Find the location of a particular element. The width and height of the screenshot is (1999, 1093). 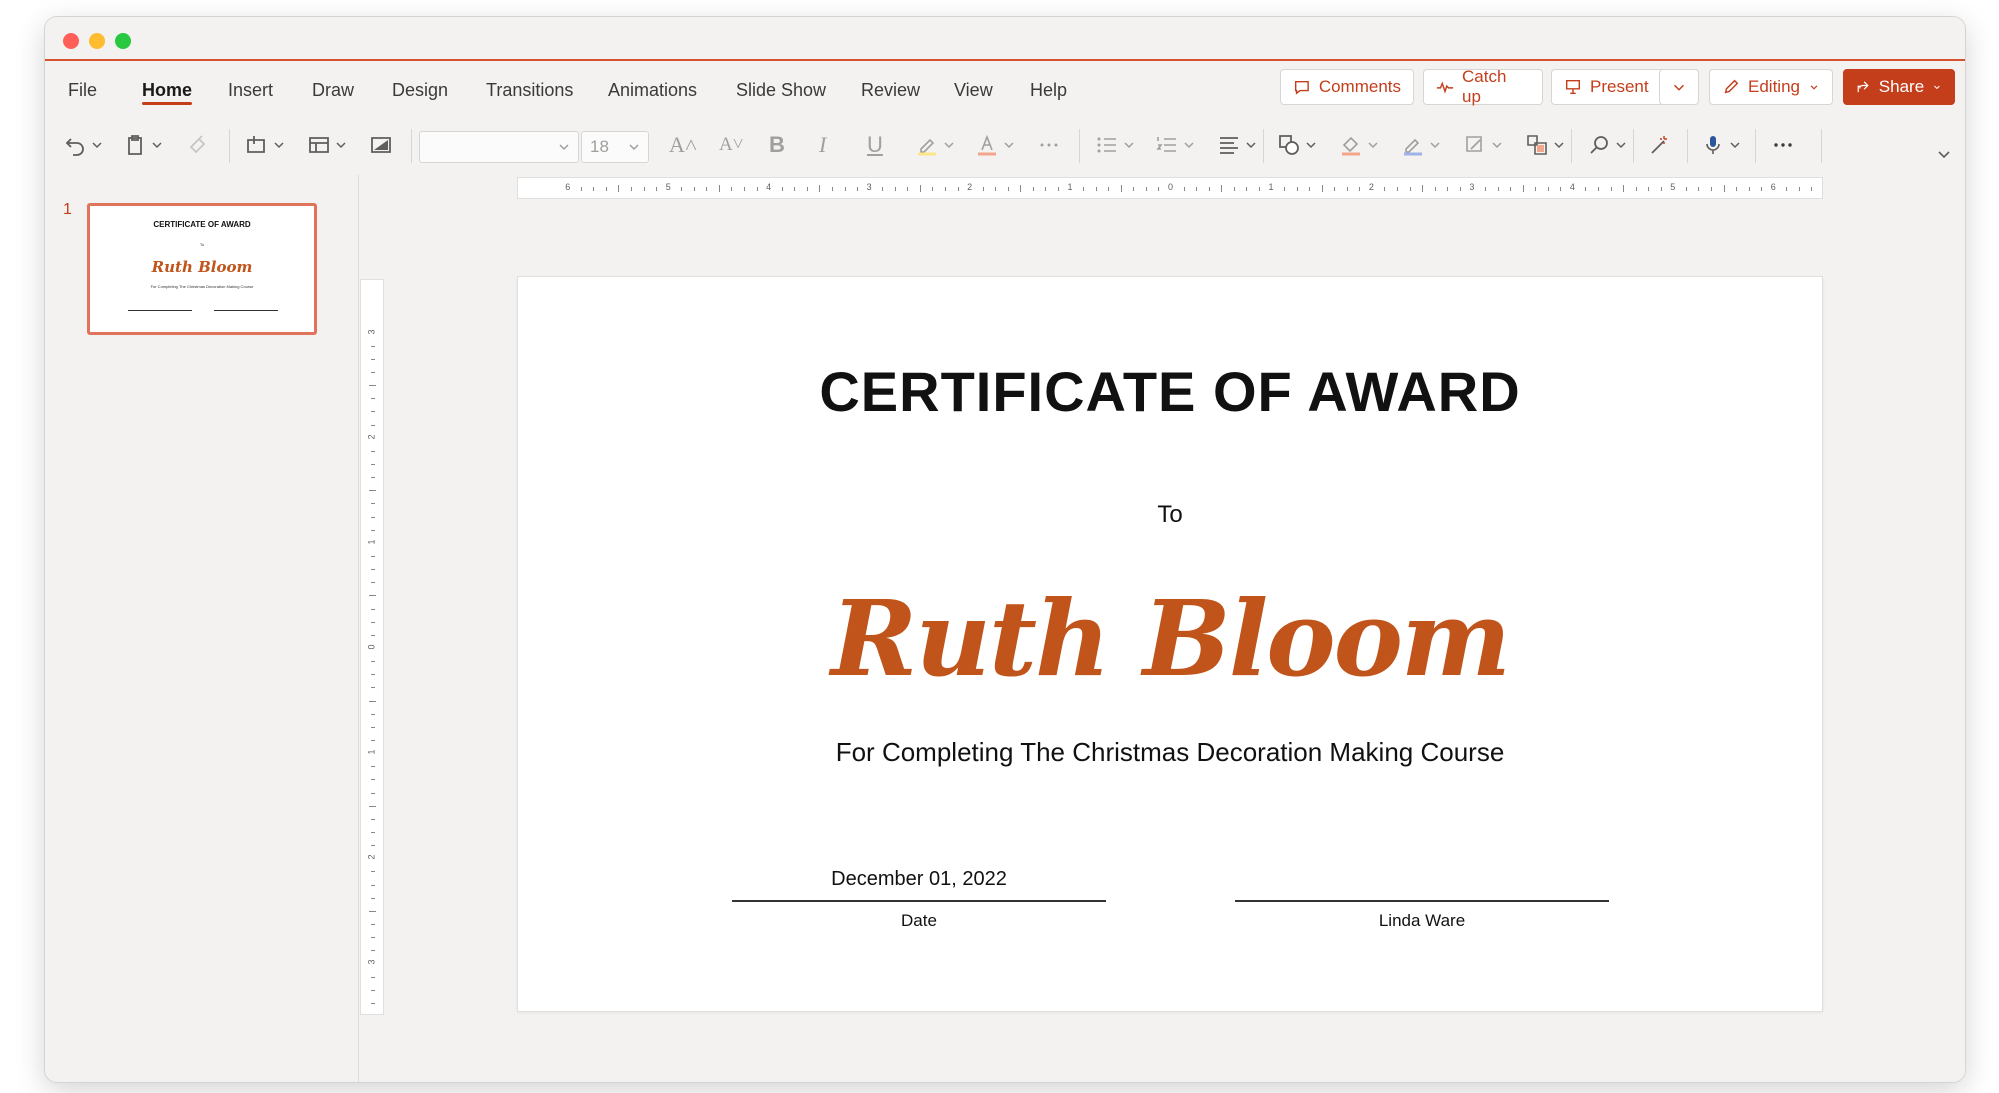

underline-button: U is located at coordinates (875, 145).